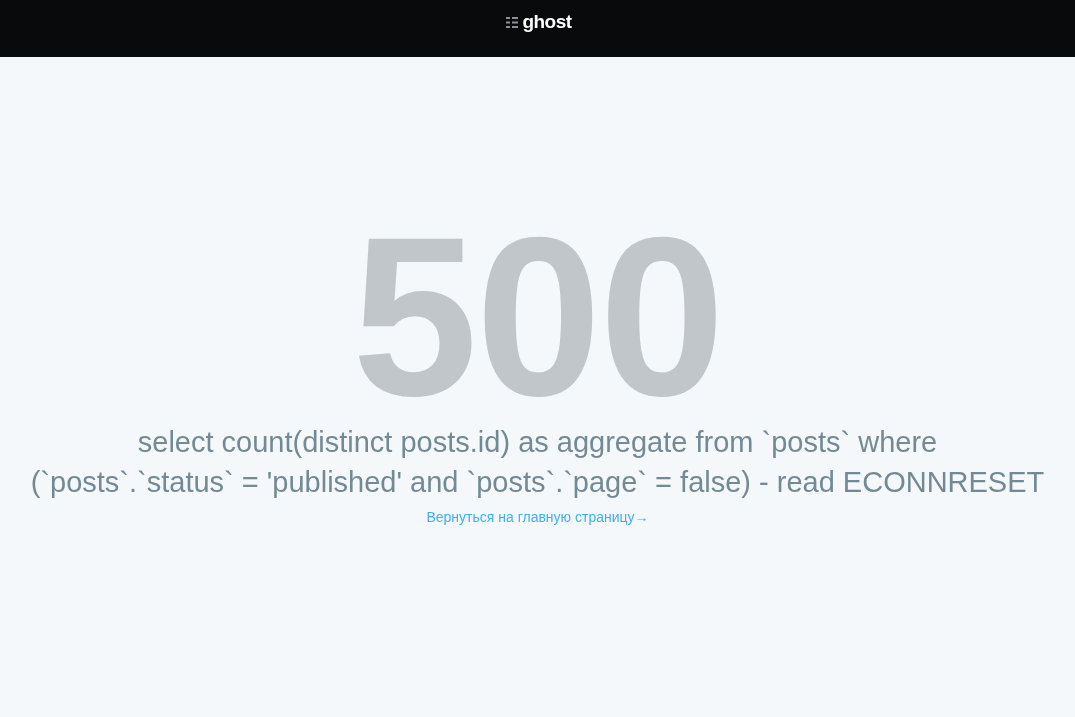  What do you see at coordinates (547, 22) in the screenshot?
I see `logo-text: ghost` at bounding box center [547, 22].